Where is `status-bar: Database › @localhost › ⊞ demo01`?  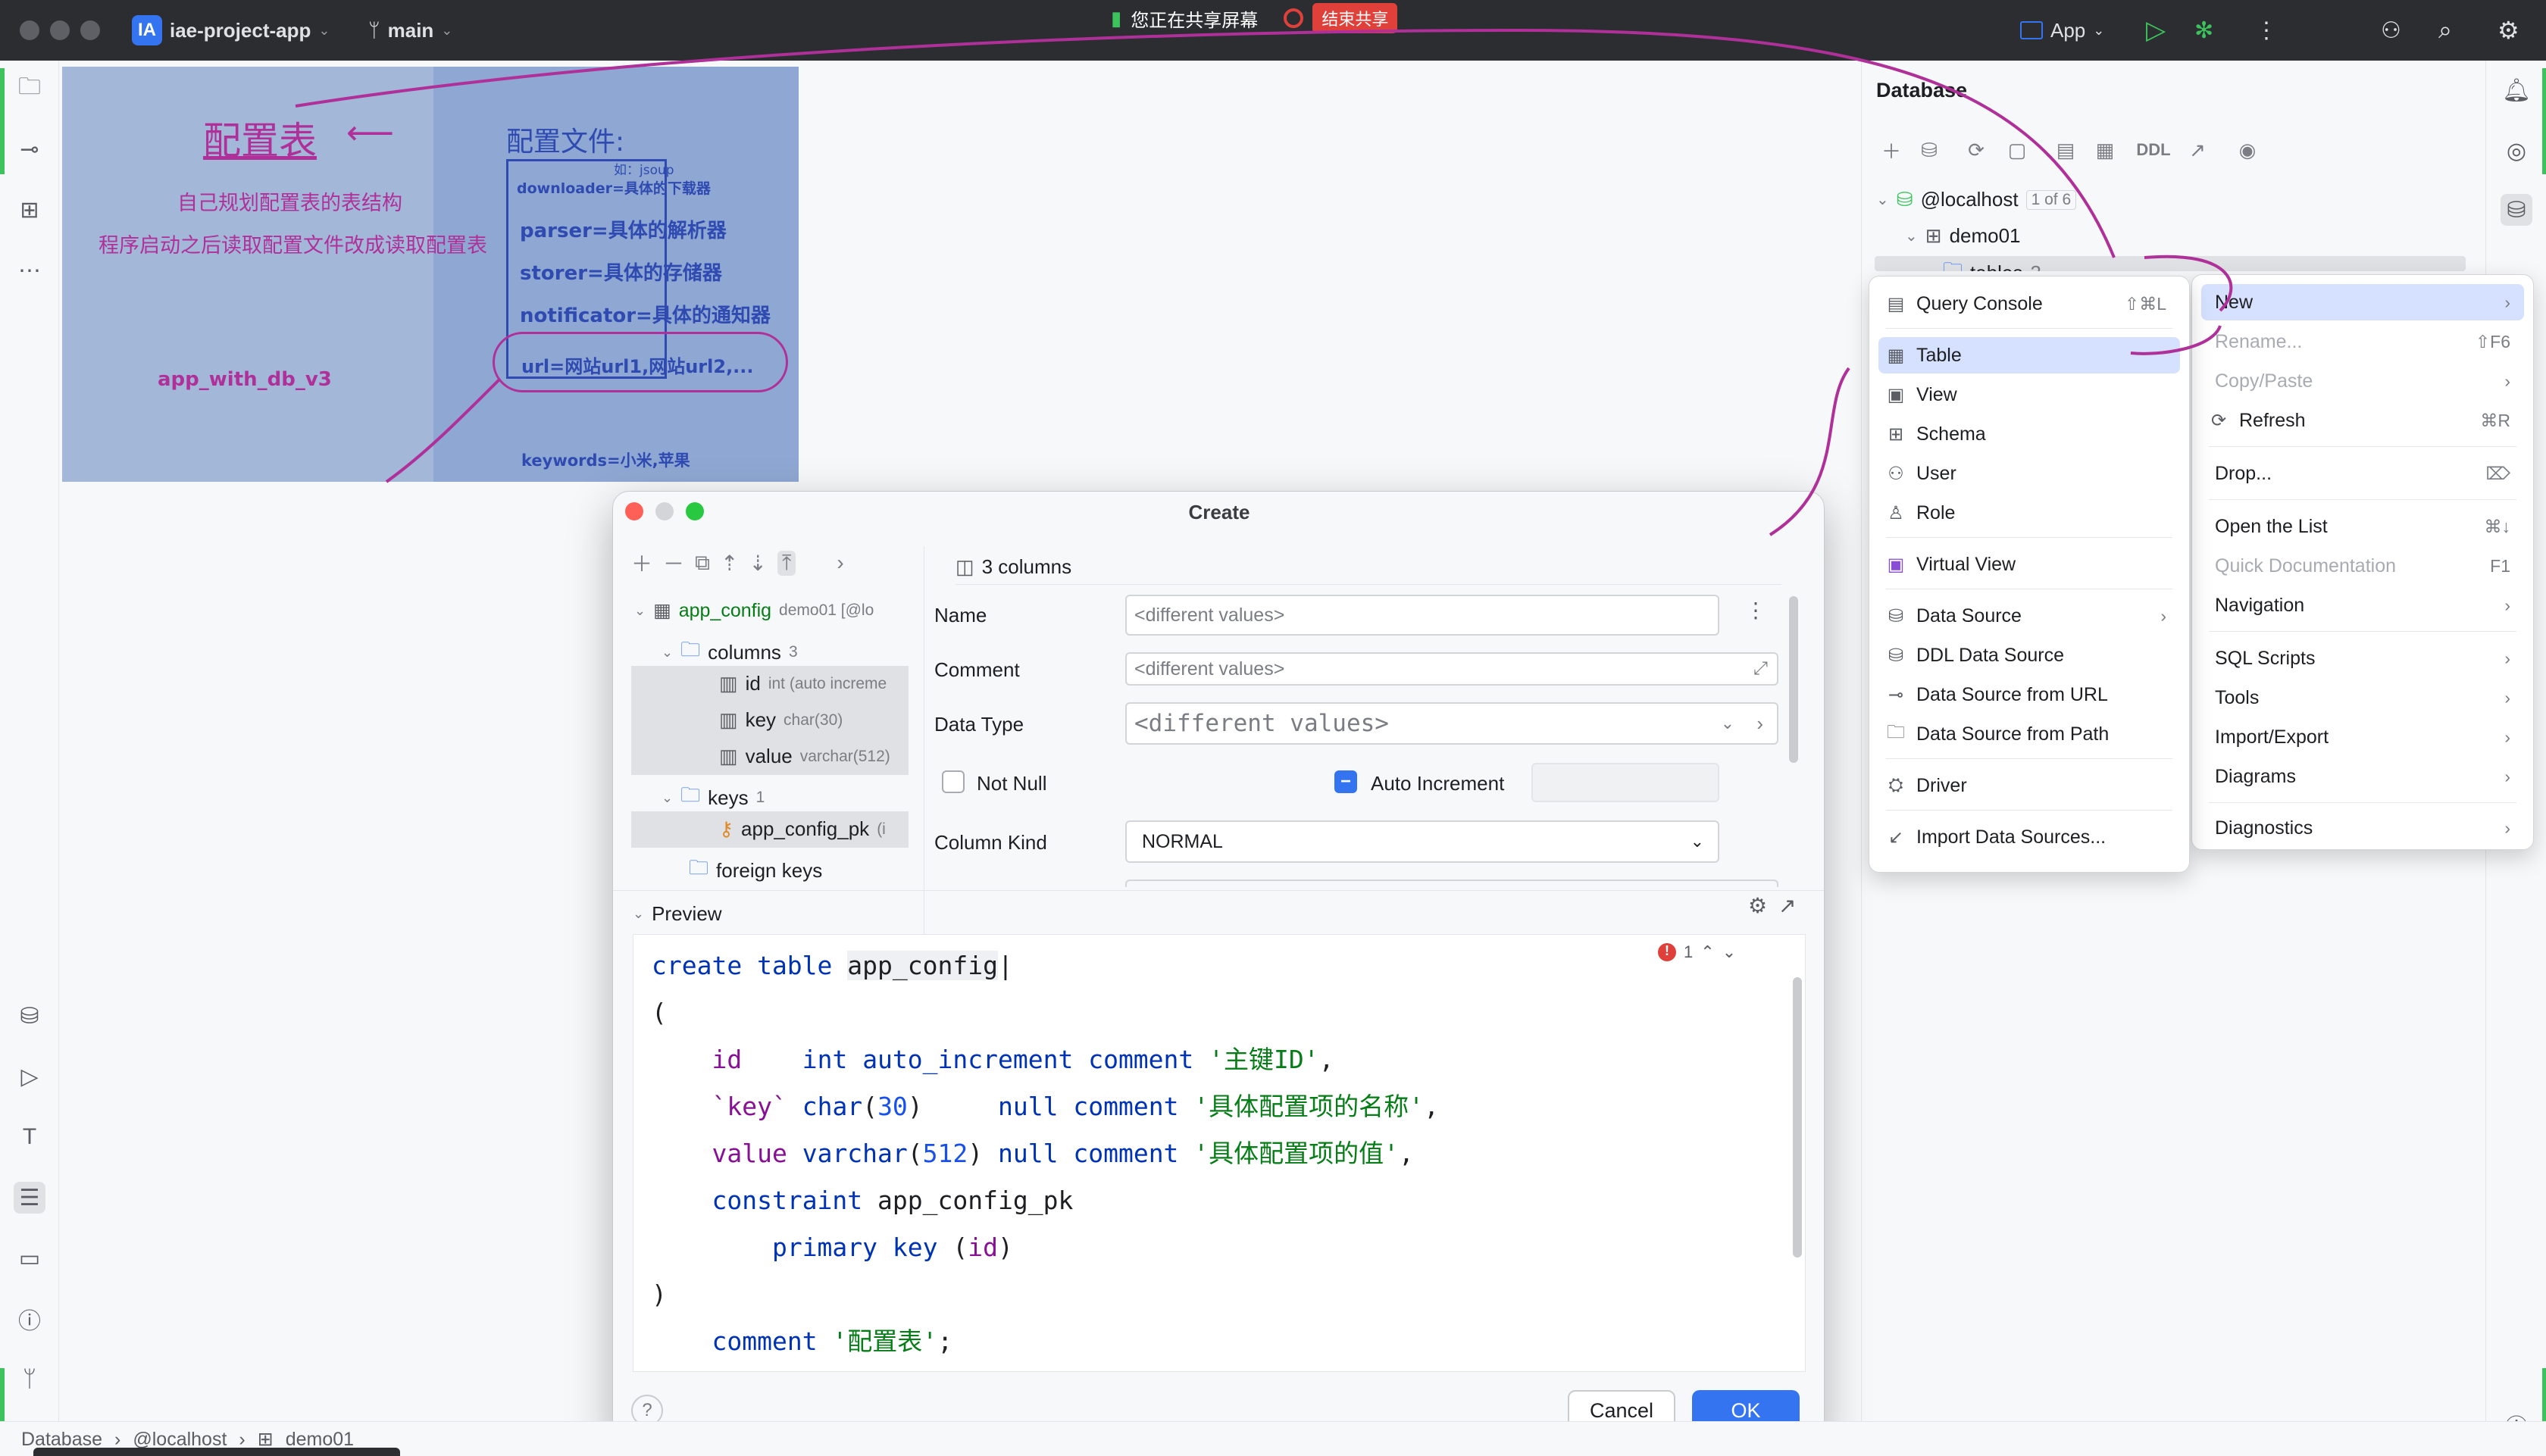 status-bar: Database › @localhost › ⊞ demo01 is located at coordinates (1273, 1438).